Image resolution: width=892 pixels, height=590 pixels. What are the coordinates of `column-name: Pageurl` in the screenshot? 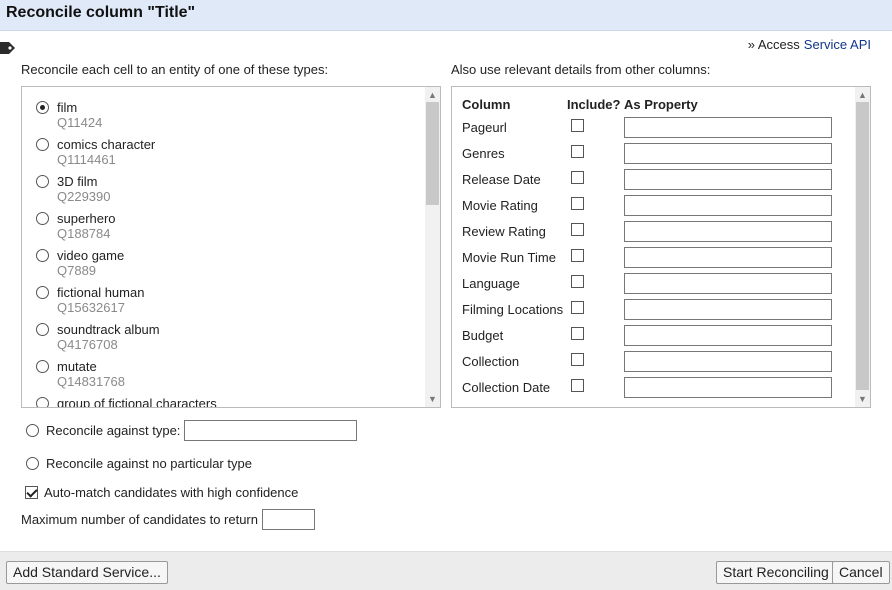 It's located at (484, 127).